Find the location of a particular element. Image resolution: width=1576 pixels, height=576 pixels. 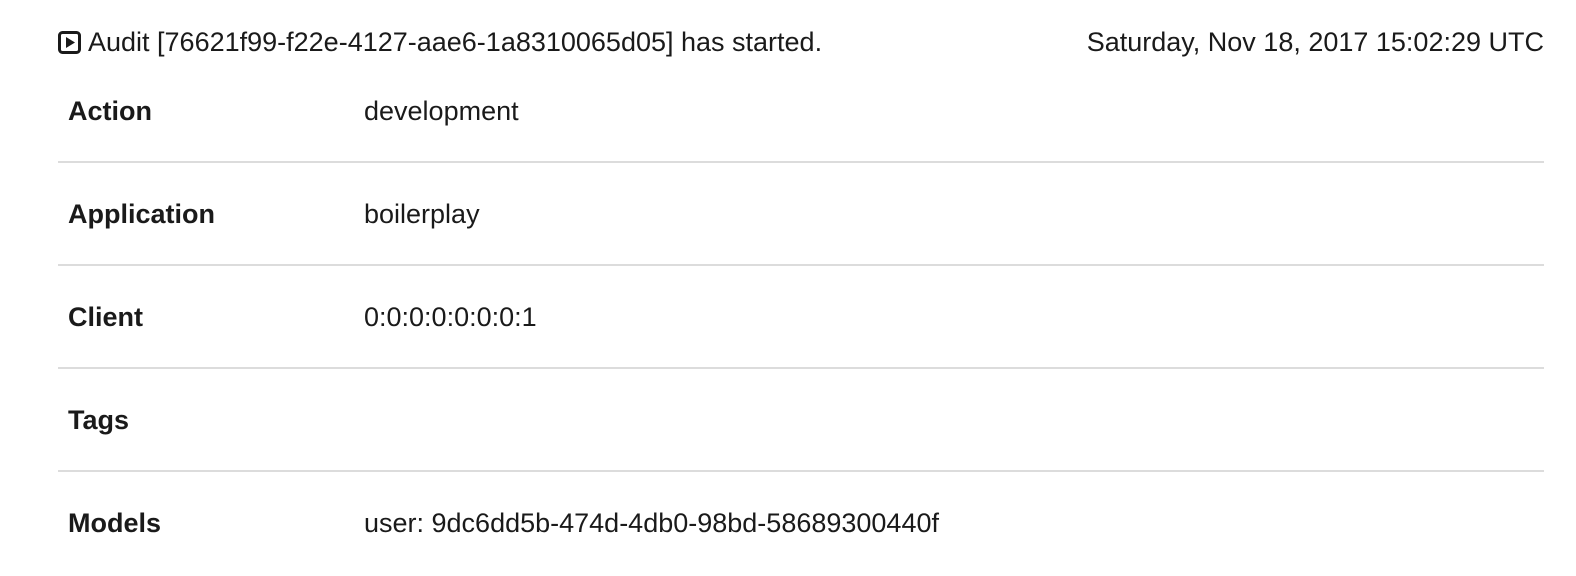

detail-label: Client is located at coordinates (106, 317).